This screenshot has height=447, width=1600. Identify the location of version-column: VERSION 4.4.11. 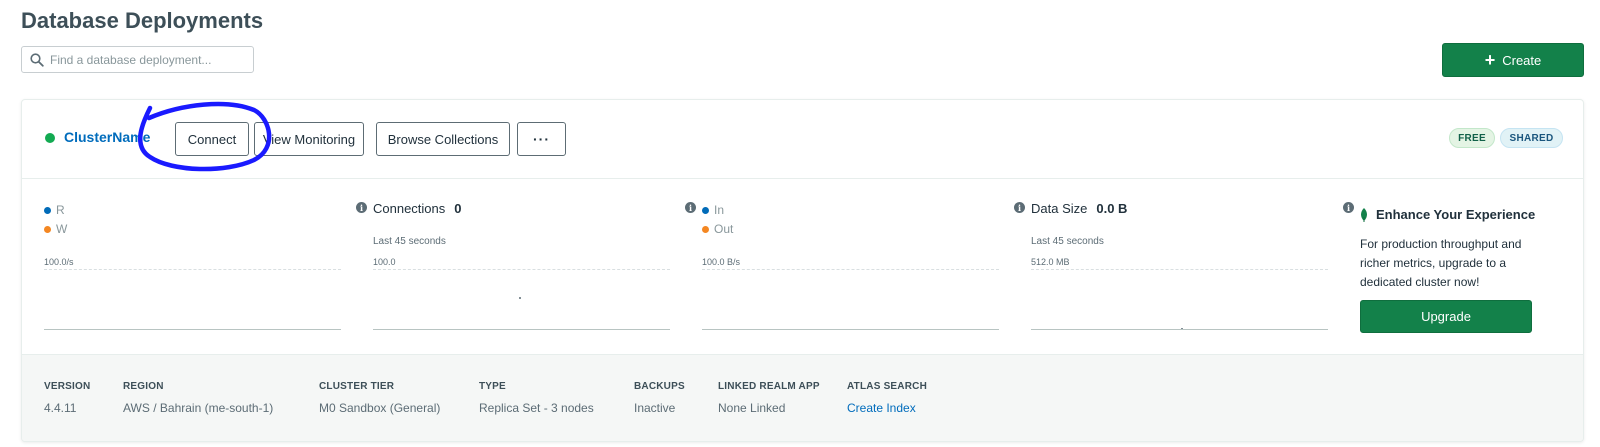
(67, 398).